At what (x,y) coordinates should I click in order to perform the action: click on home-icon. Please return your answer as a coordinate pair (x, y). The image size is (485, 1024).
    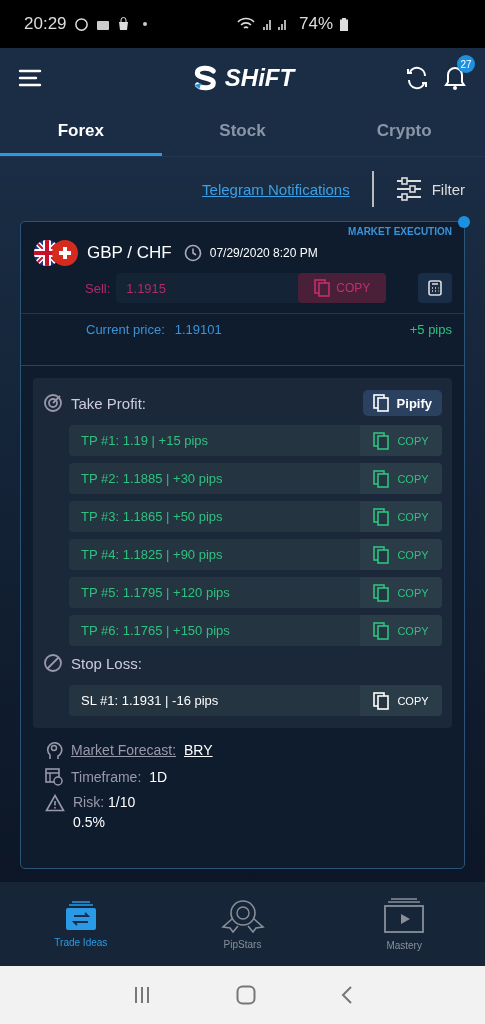
    Looking at the image, I should click on (245, 995).